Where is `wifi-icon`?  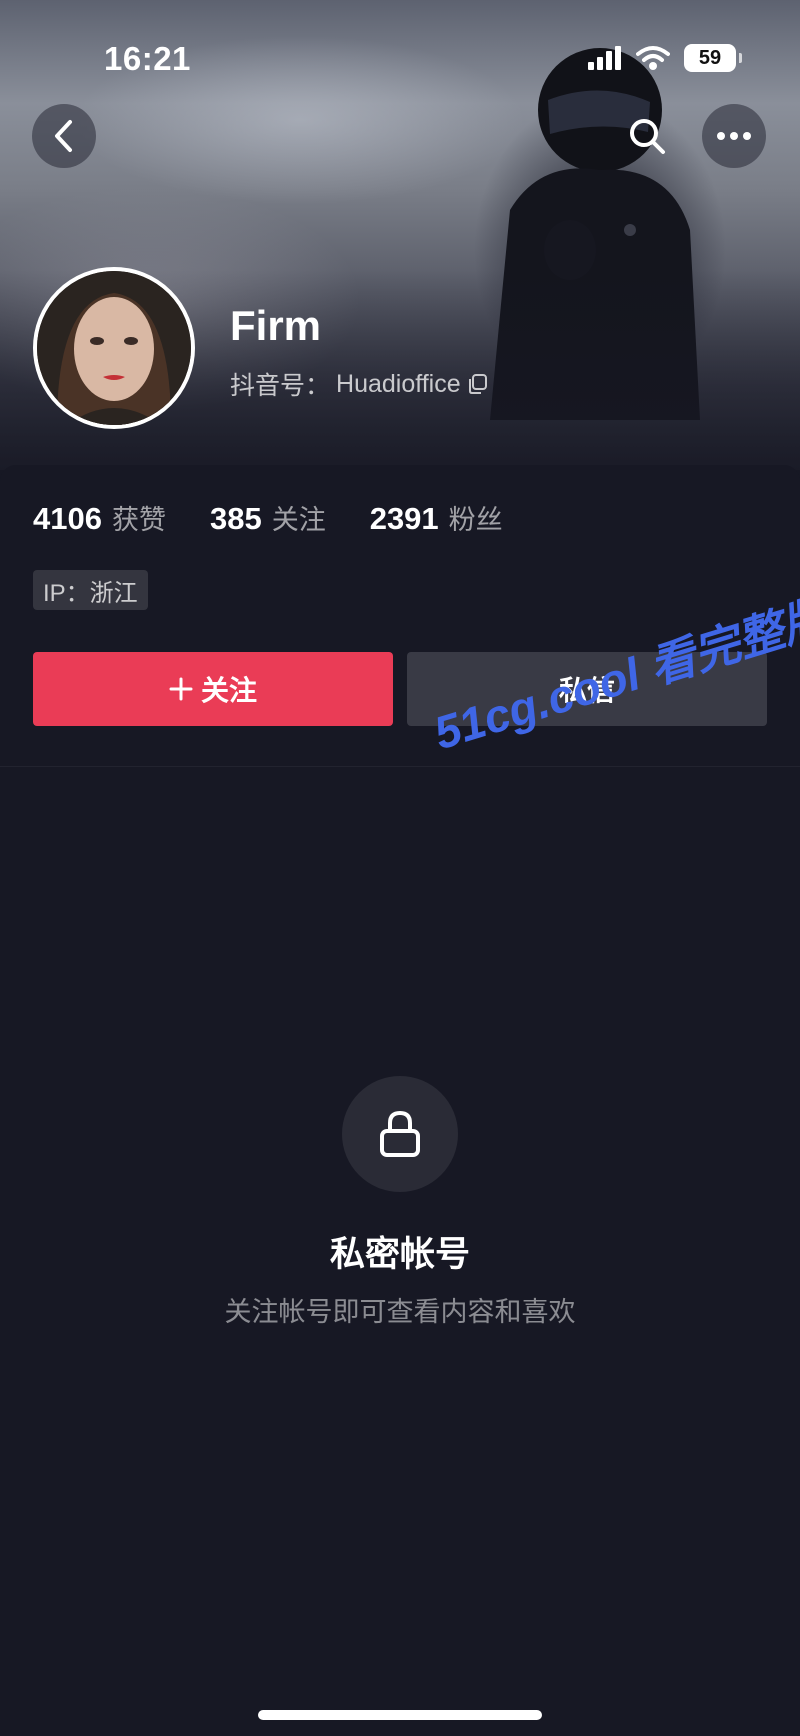
wifi-icon is located at coordinates (653, 58).